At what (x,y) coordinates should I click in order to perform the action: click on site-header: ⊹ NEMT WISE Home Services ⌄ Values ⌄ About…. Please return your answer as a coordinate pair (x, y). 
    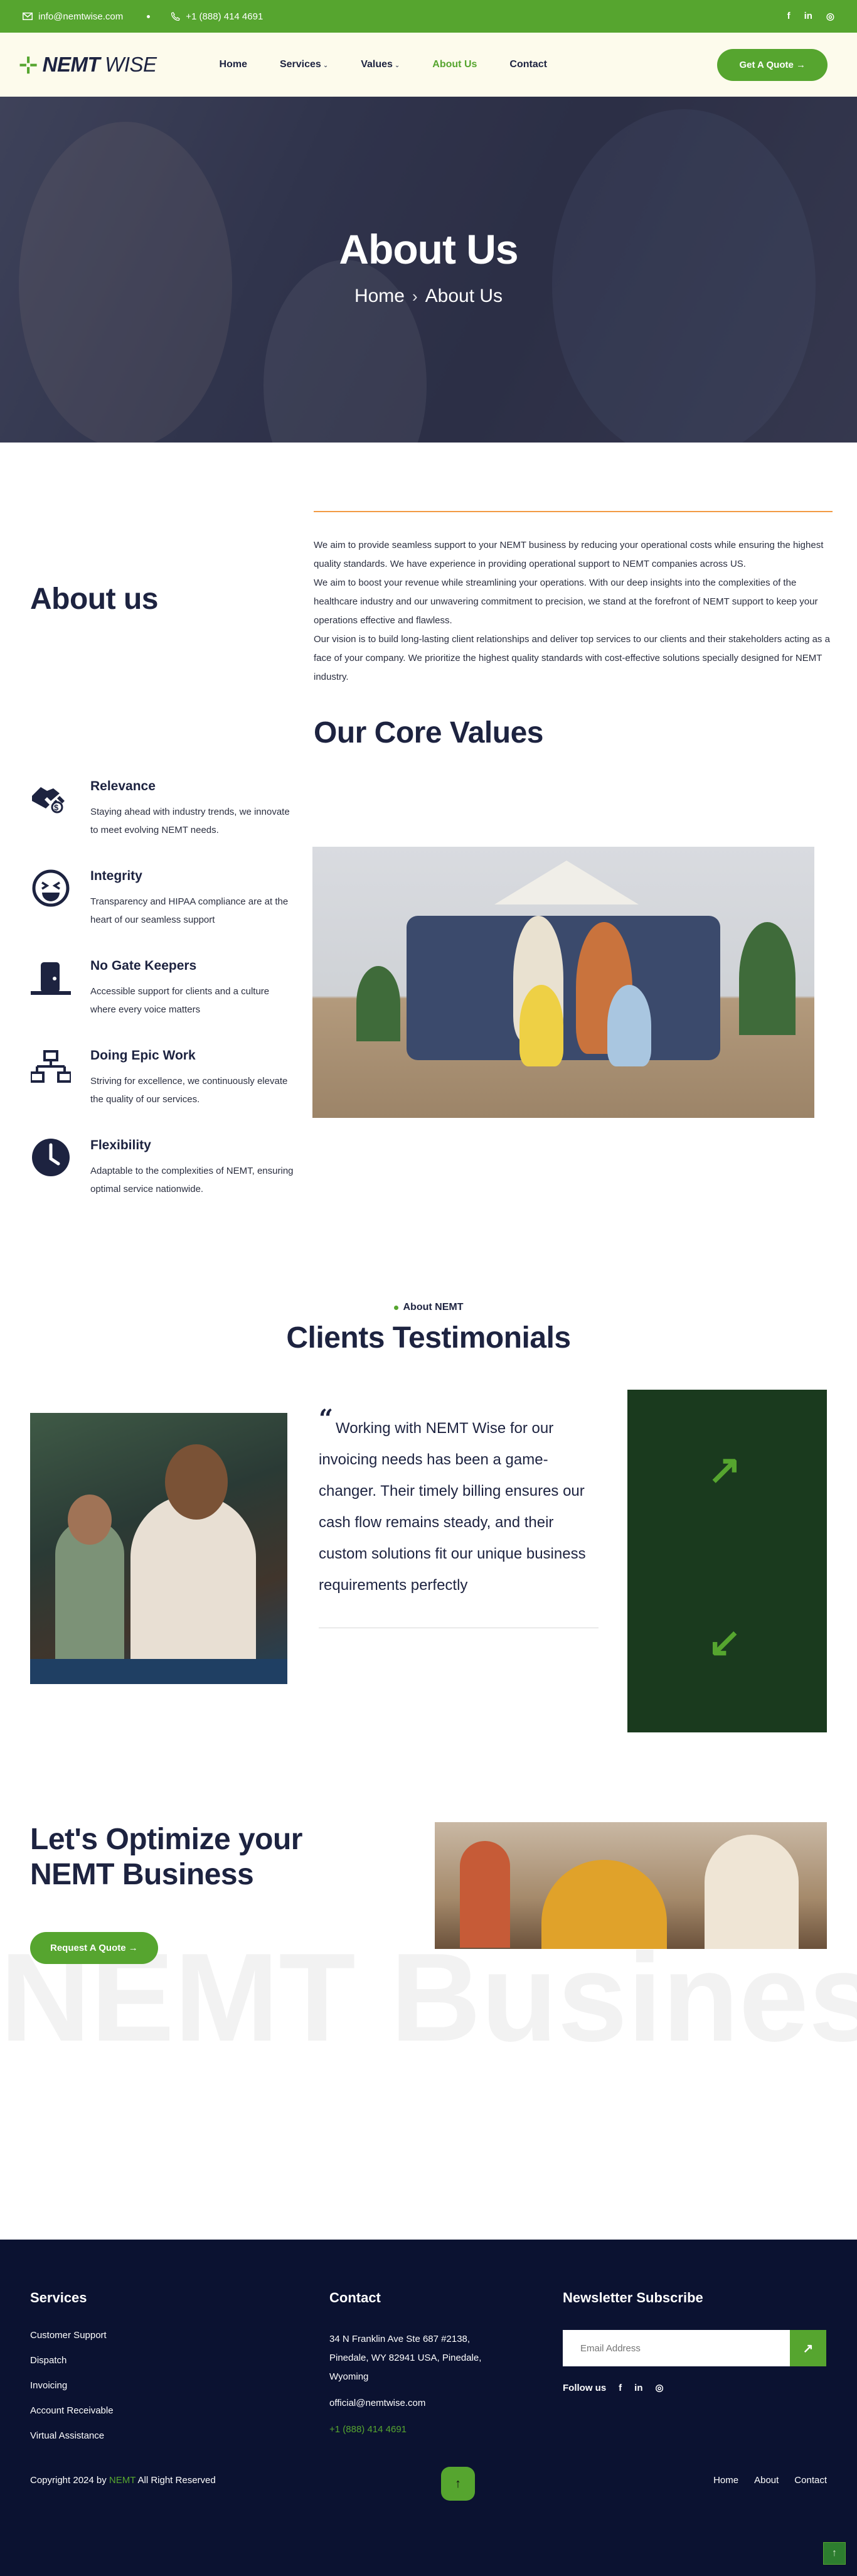
    Looking at the image, I should click on (428, 65).